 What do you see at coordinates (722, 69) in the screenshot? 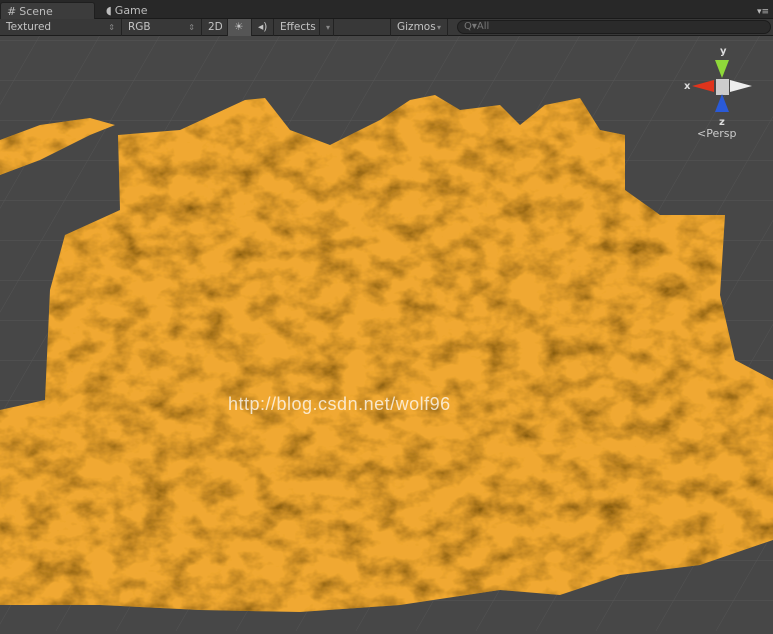
I see `y-axis-cone` at bounding box center [722, 69].